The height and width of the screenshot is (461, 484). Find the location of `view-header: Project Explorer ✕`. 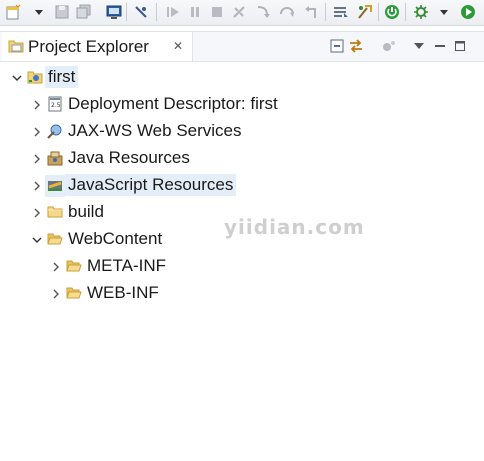

view-header: Project Explorer ✕ is located at coordinates (242, 47).